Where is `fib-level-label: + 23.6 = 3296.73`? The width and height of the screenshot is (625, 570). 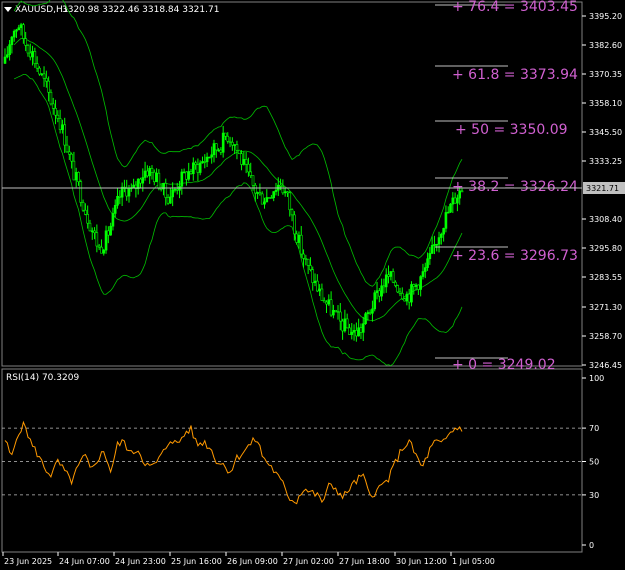
fib-level-label: + 23.6 = 3296.73 is located at coordinates (515, 256).